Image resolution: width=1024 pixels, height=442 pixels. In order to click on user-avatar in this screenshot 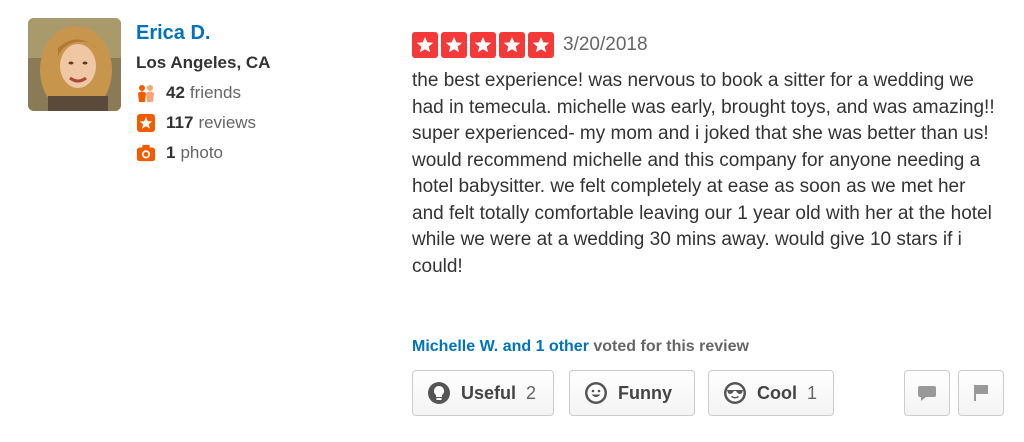, I will do `click(74, 64)`.